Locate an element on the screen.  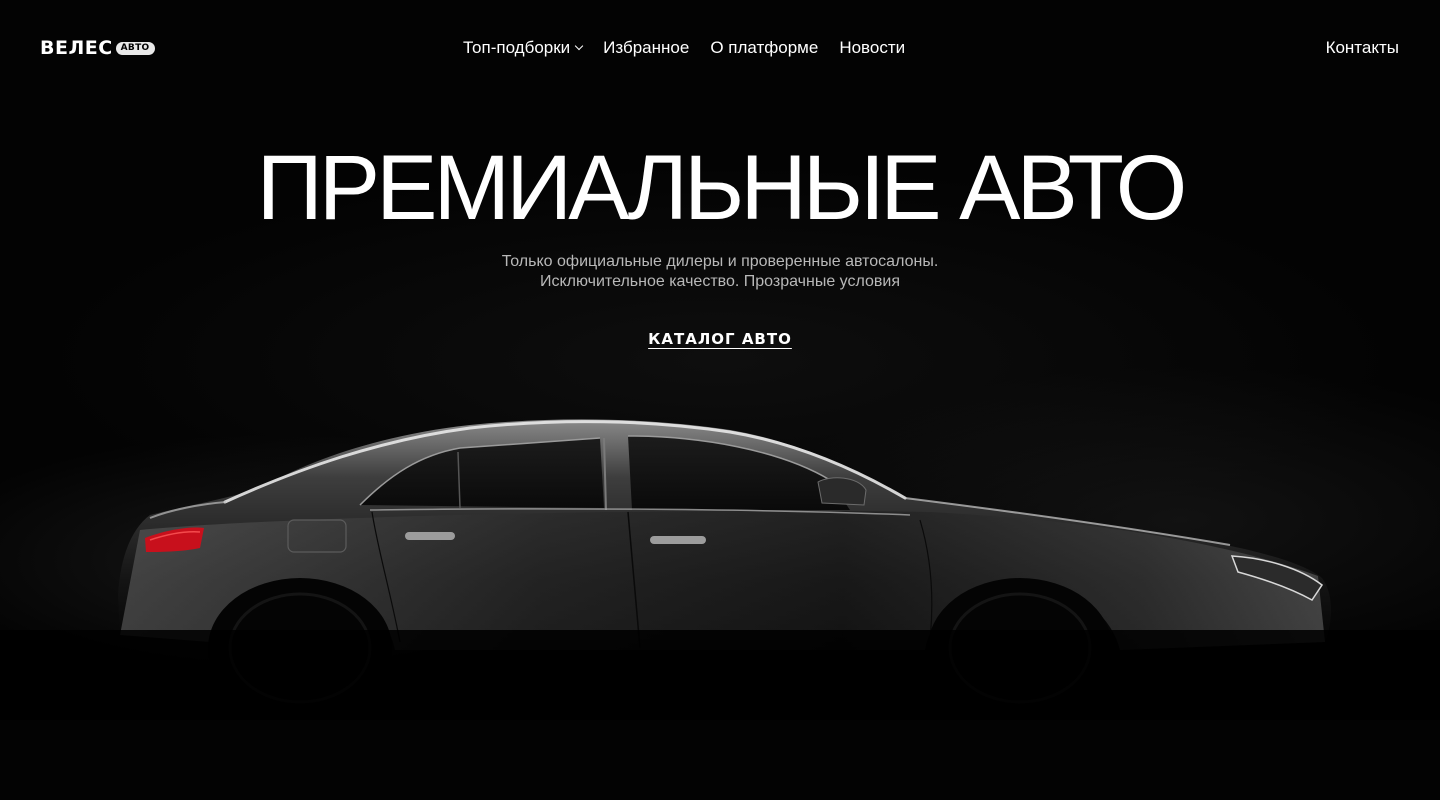
logo-badge: АВТО is located at coordinates (135, 48).